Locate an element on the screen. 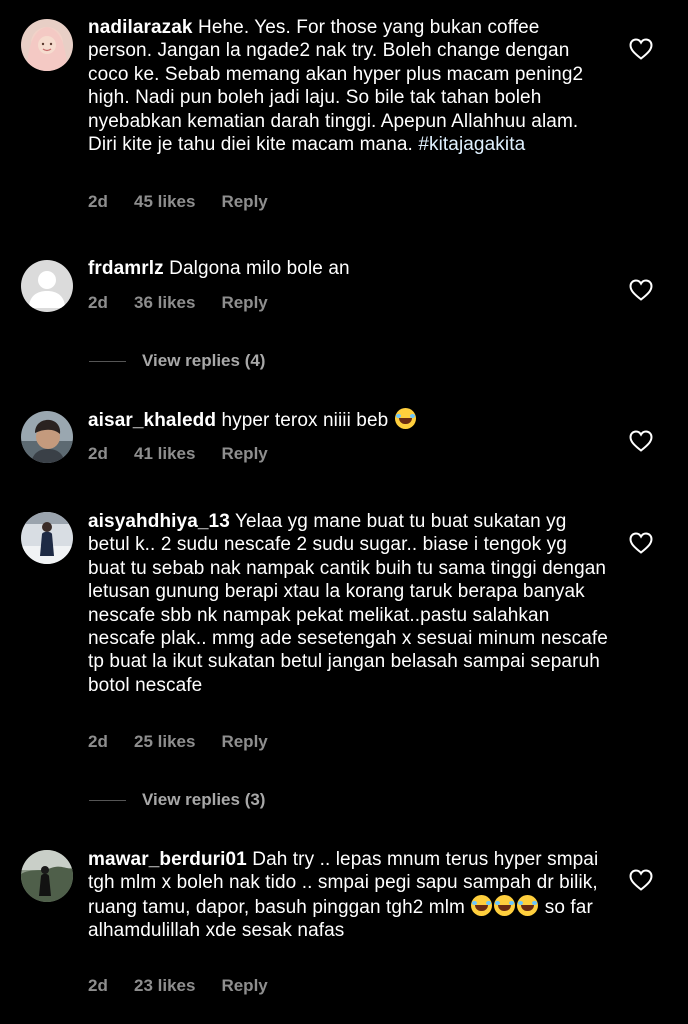  comment-username: nadilarazak is located at coordinates (140, 27).